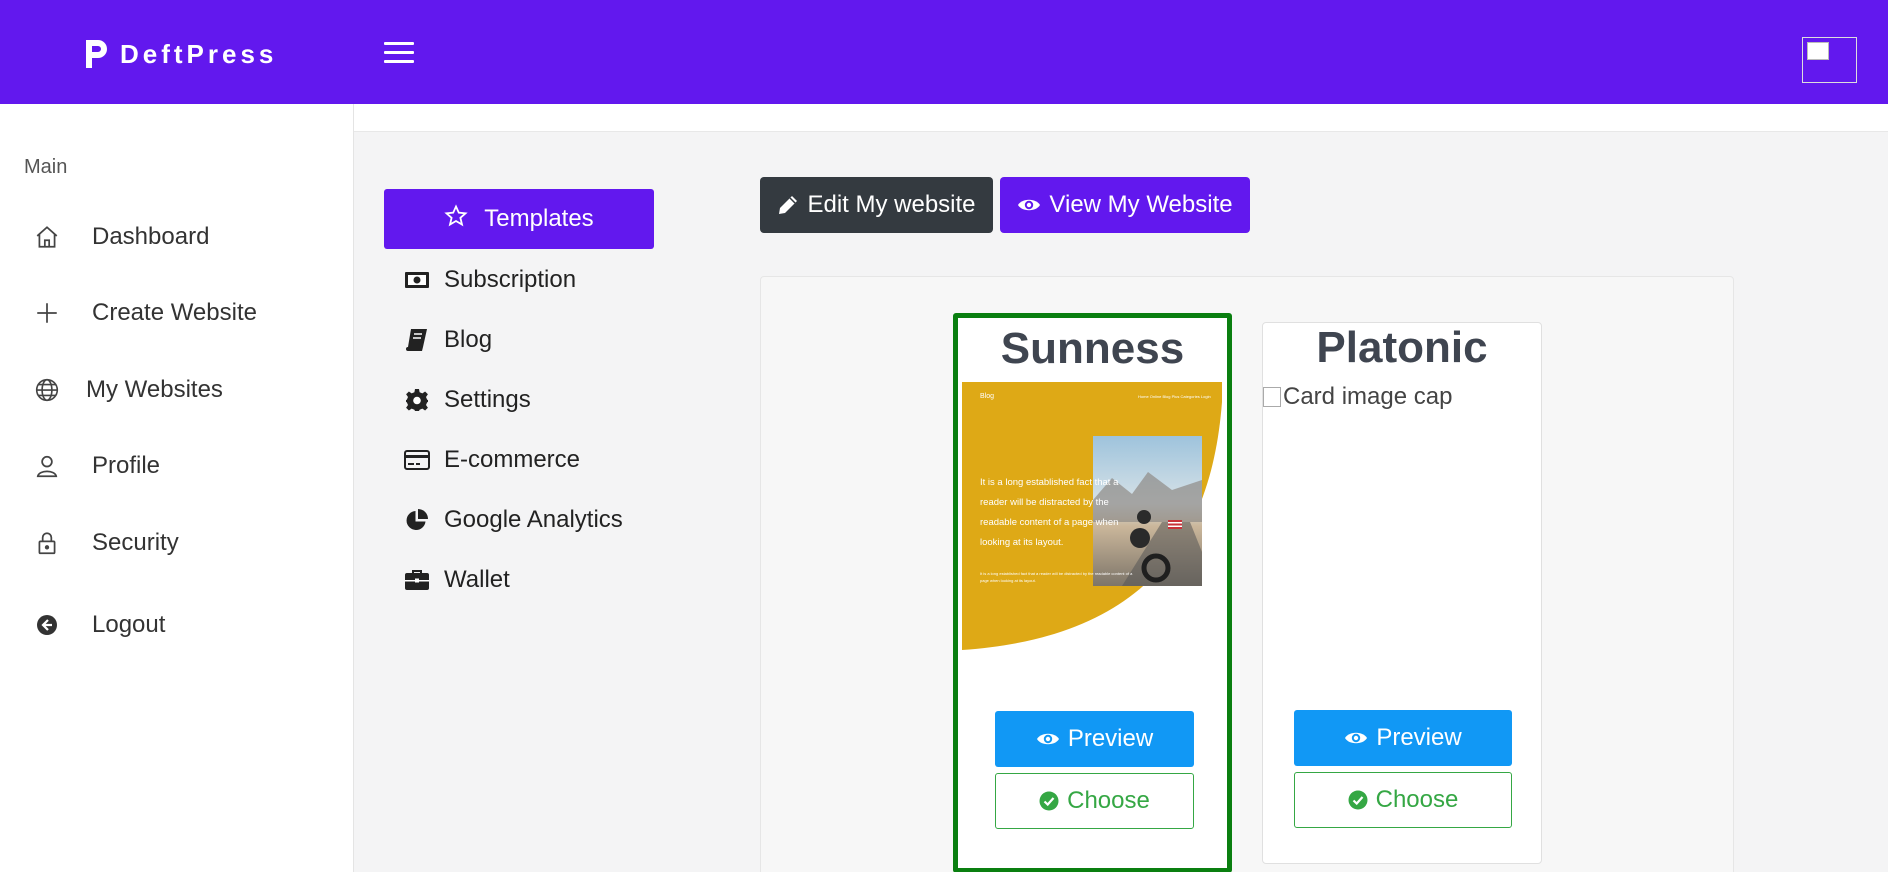 The width and height of the screenshot is (1888, 872). I want to click on menu-item-google-analytics: Google Analytics, so click(513, 520).